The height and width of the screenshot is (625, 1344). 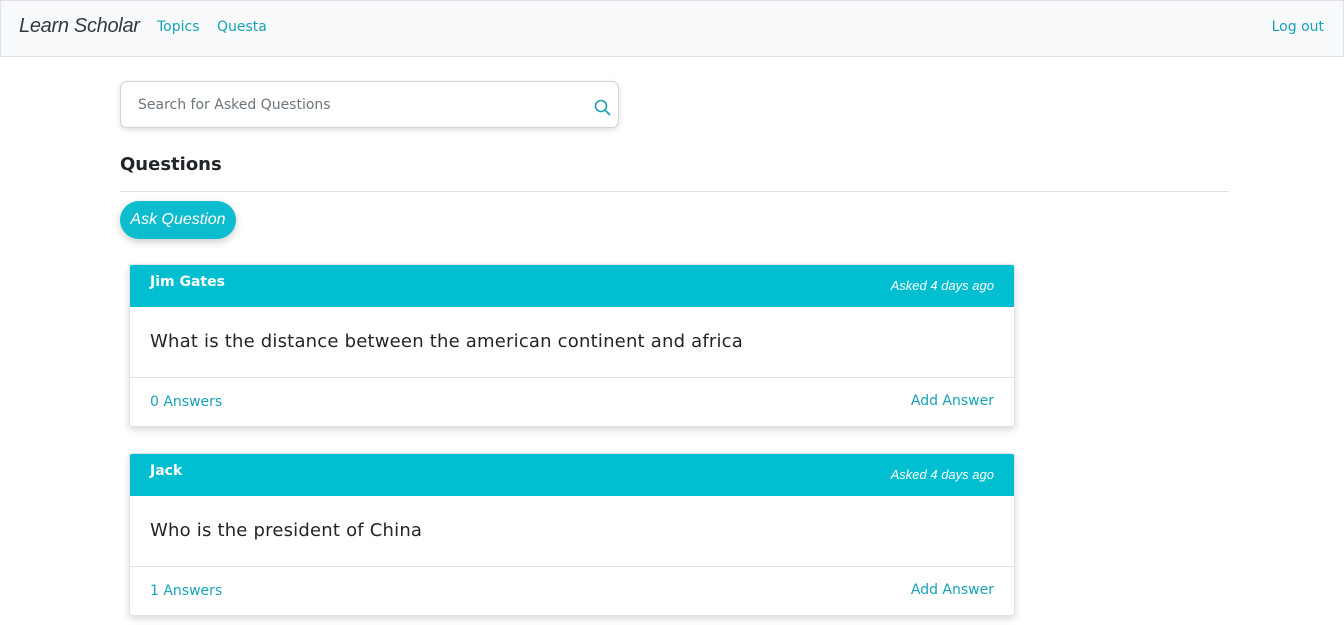 I want to click on section-divider, so click(x=674, y=191).